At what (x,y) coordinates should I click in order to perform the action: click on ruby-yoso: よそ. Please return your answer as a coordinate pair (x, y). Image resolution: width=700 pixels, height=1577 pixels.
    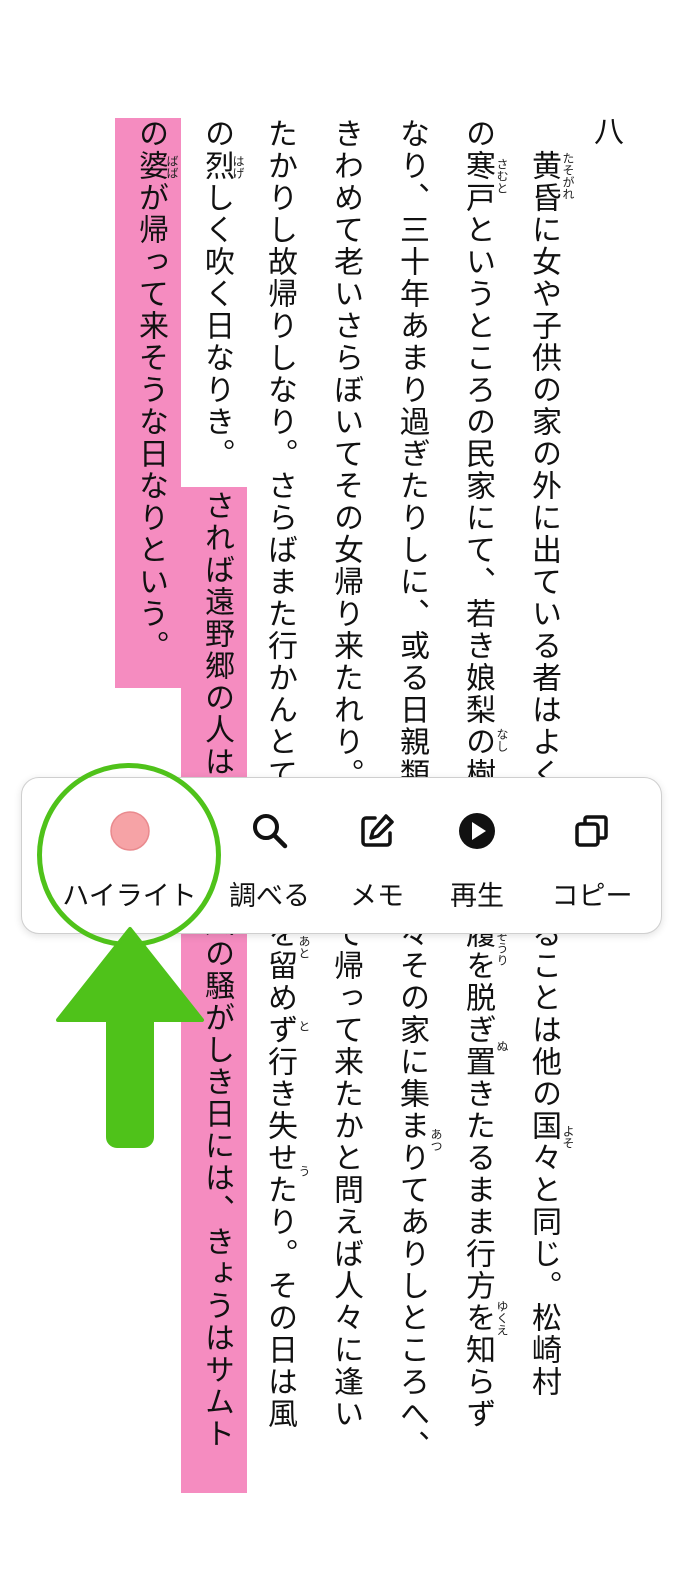
    Looking at the image, I should click on (568, 1137).